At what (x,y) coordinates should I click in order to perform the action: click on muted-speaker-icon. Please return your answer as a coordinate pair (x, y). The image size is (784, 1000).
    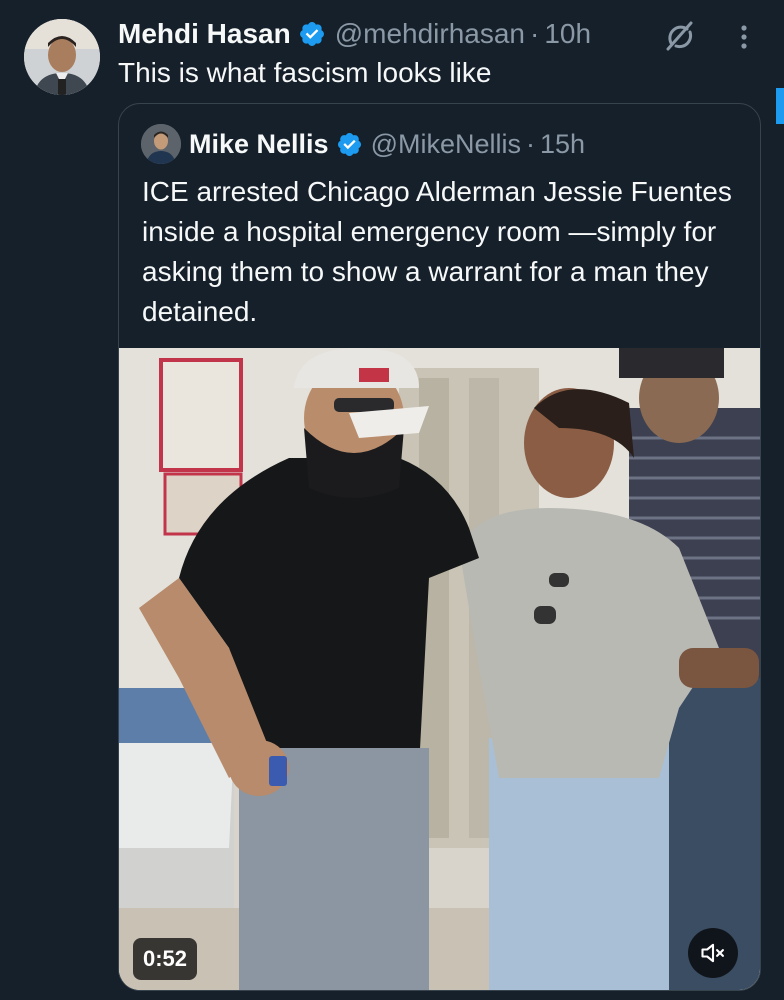
    Looking at the image, I should click on (712, 953).